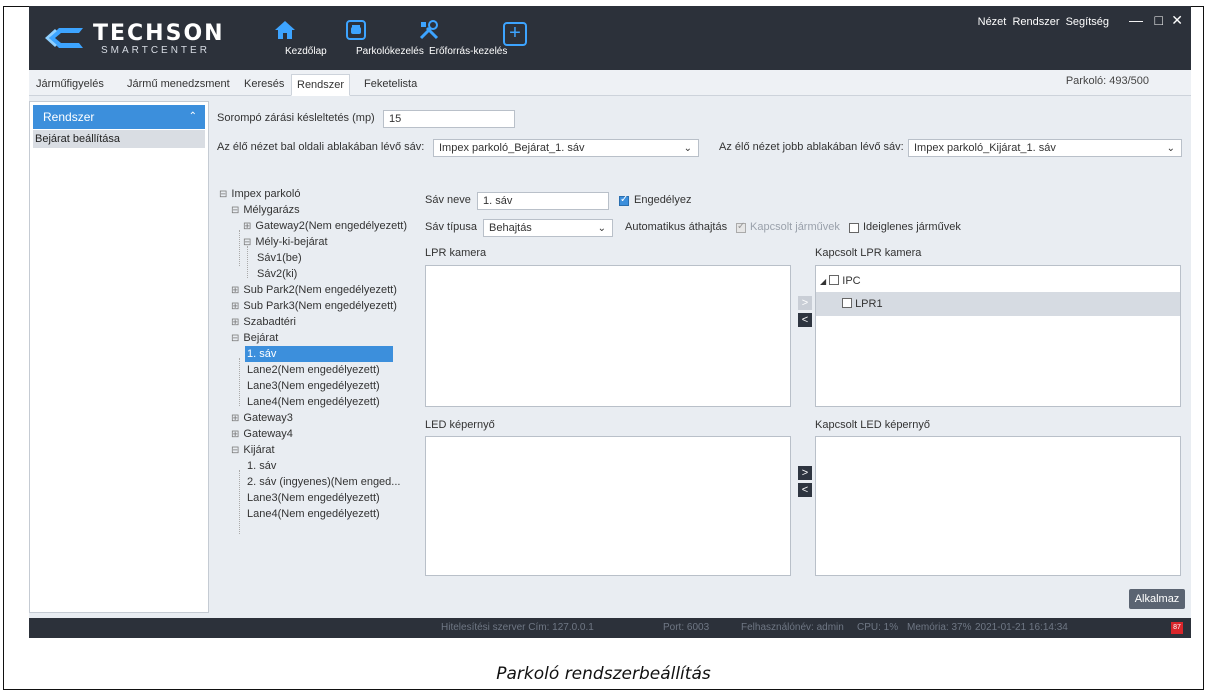 Image resolution: width=1207 pixels, height=693 pixels. Describe the element at coordinates (277, 274) in the screenshot. I see `tree-node: Sáv2(ki)` at that location.